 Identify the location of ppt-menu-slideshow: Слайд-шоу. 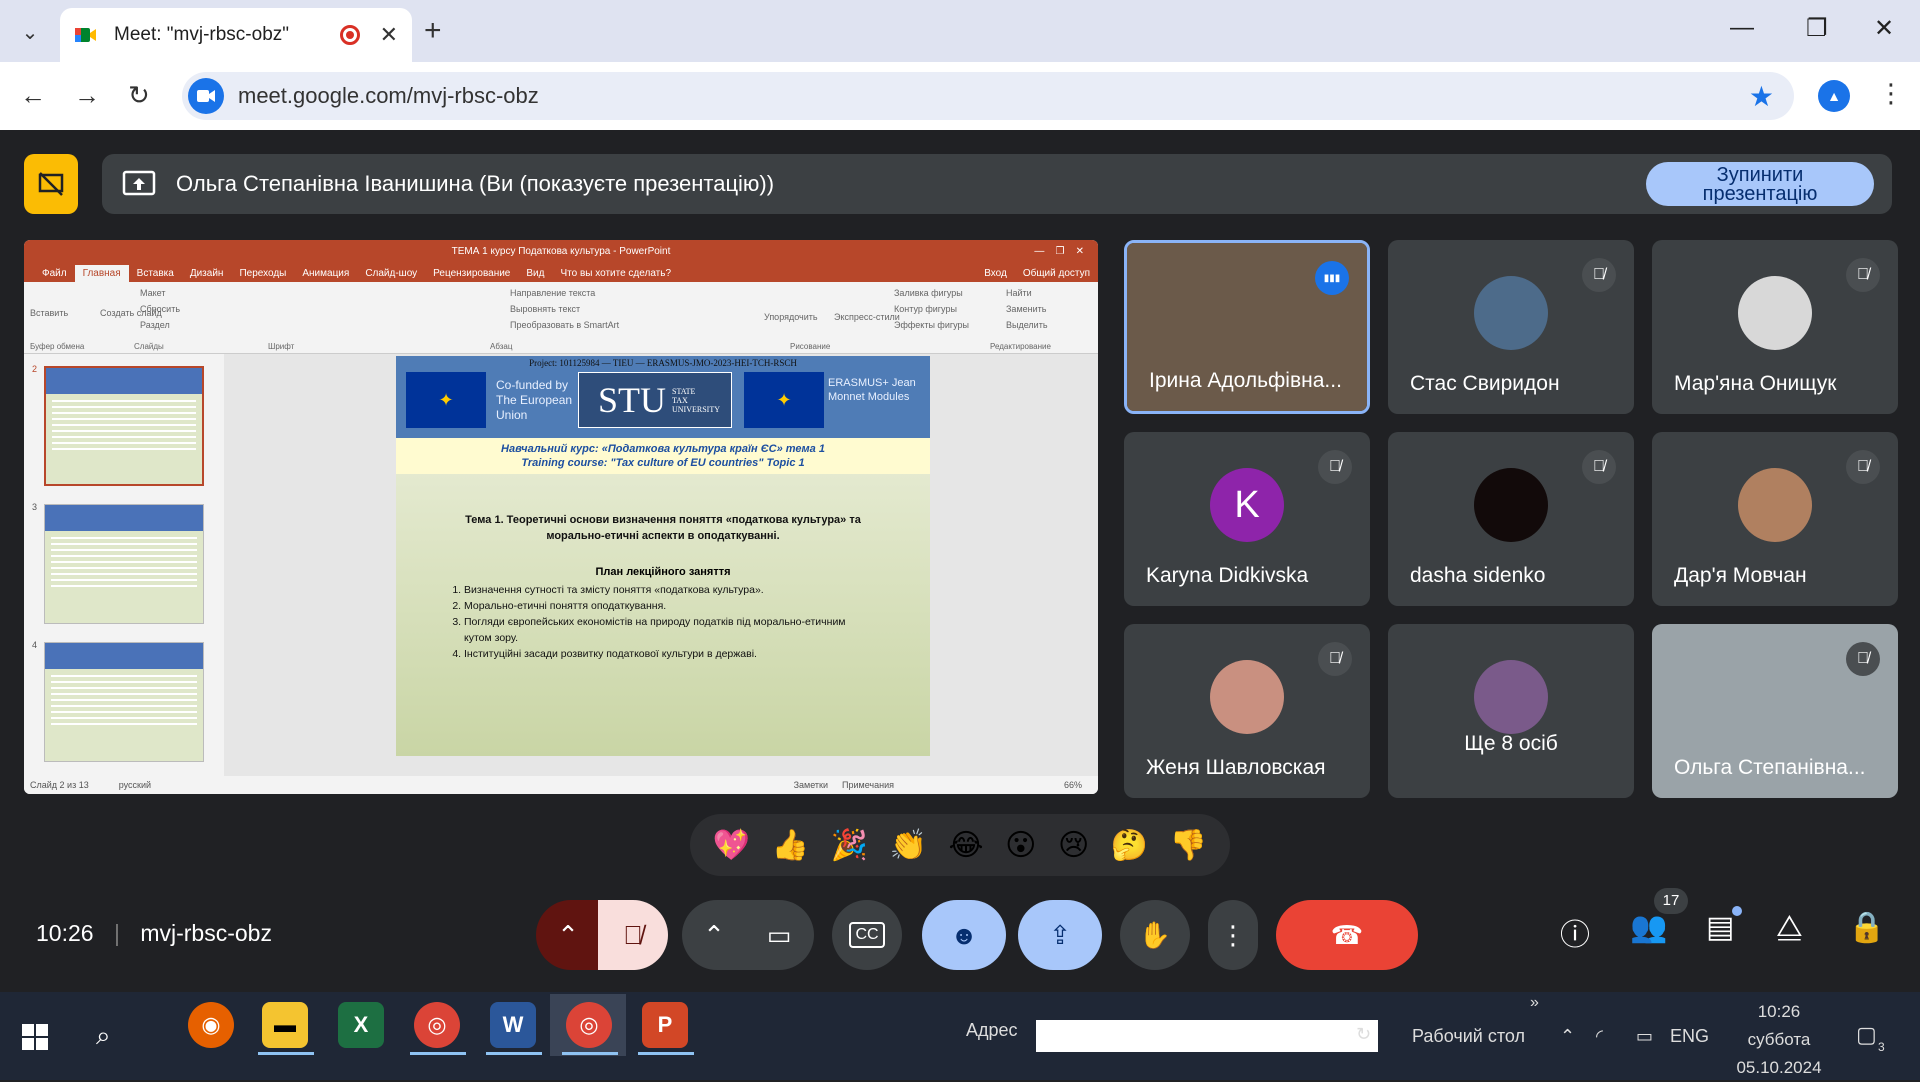
(391, 273).